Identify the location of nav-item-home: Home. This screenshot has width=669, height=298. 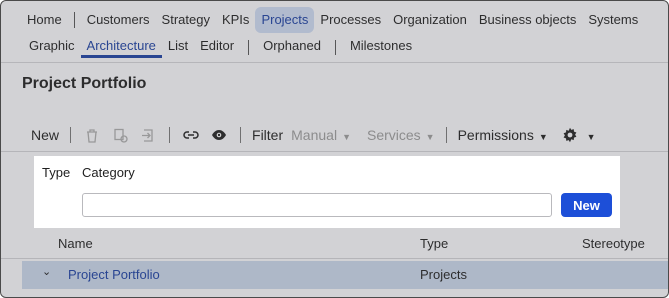
(44, 20).